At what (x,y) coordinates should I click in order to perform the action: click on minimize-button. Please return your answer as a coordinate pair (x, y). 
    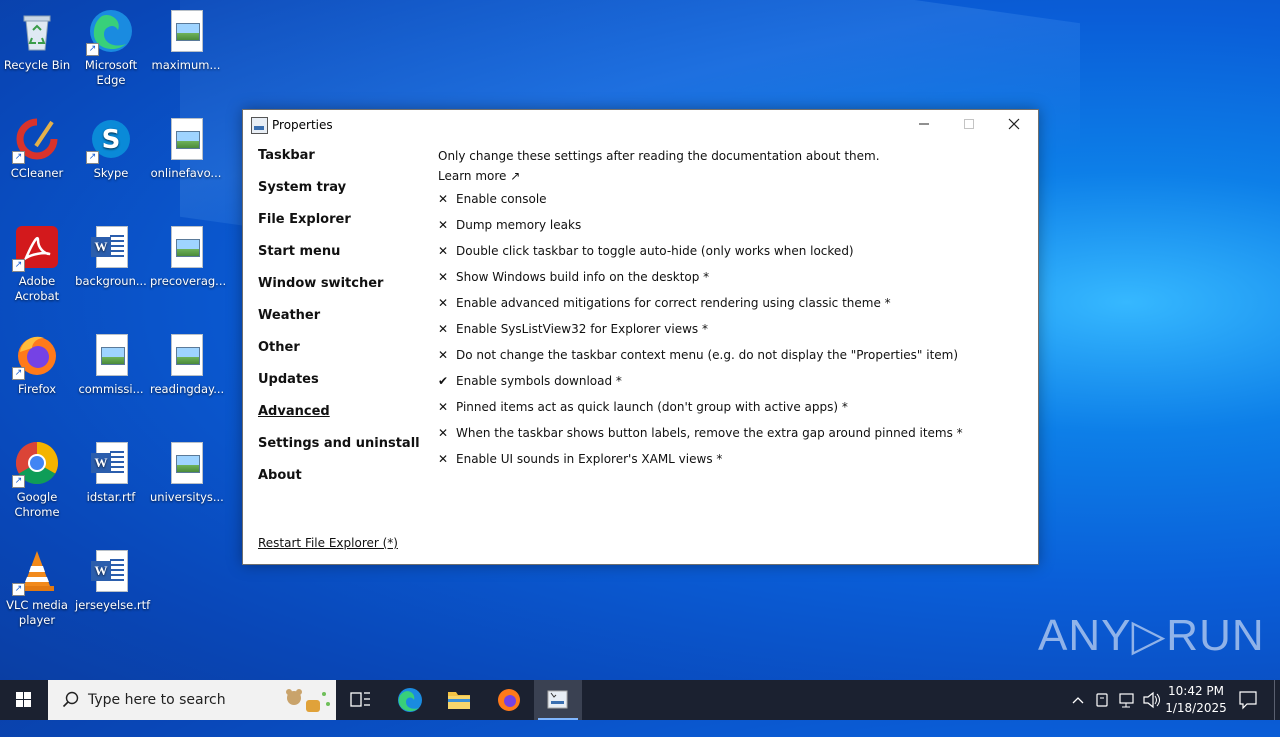
    Looking at the image, I should click on (924, 125).